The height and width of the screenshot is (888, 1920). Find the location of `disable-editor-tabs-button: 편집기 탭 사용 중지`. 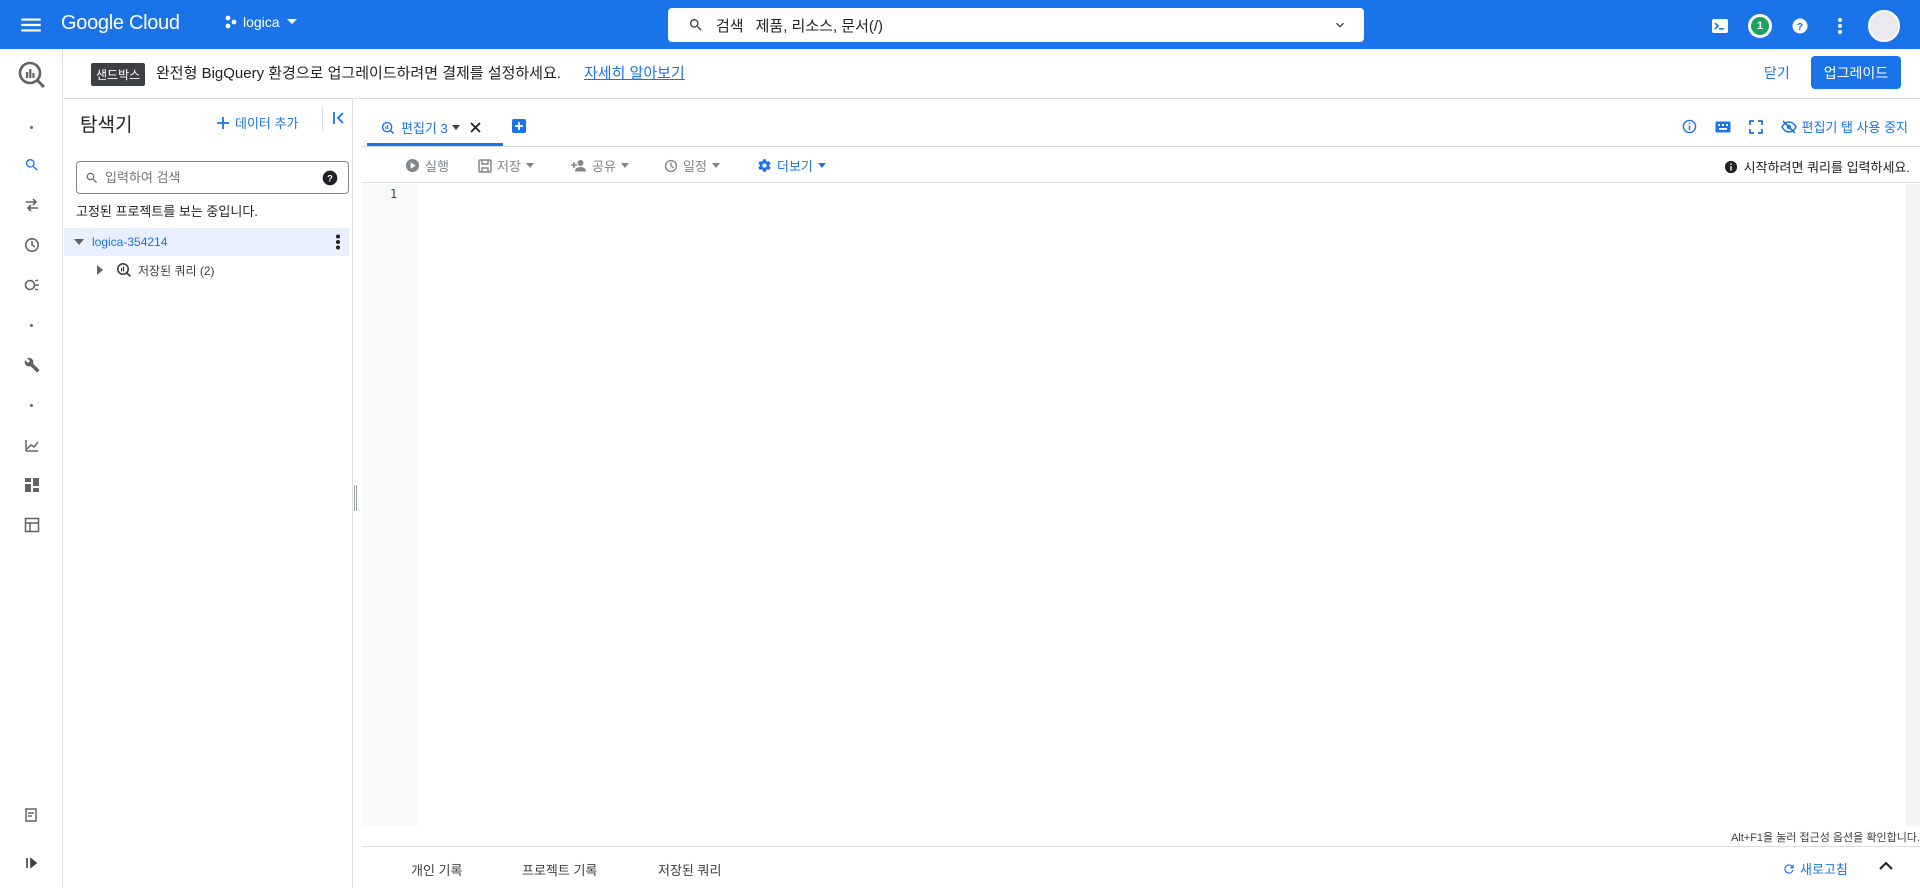

disable-editor-tabs-button: 편집기 탭 사용 중지 is located at coordinates (1844, 126).